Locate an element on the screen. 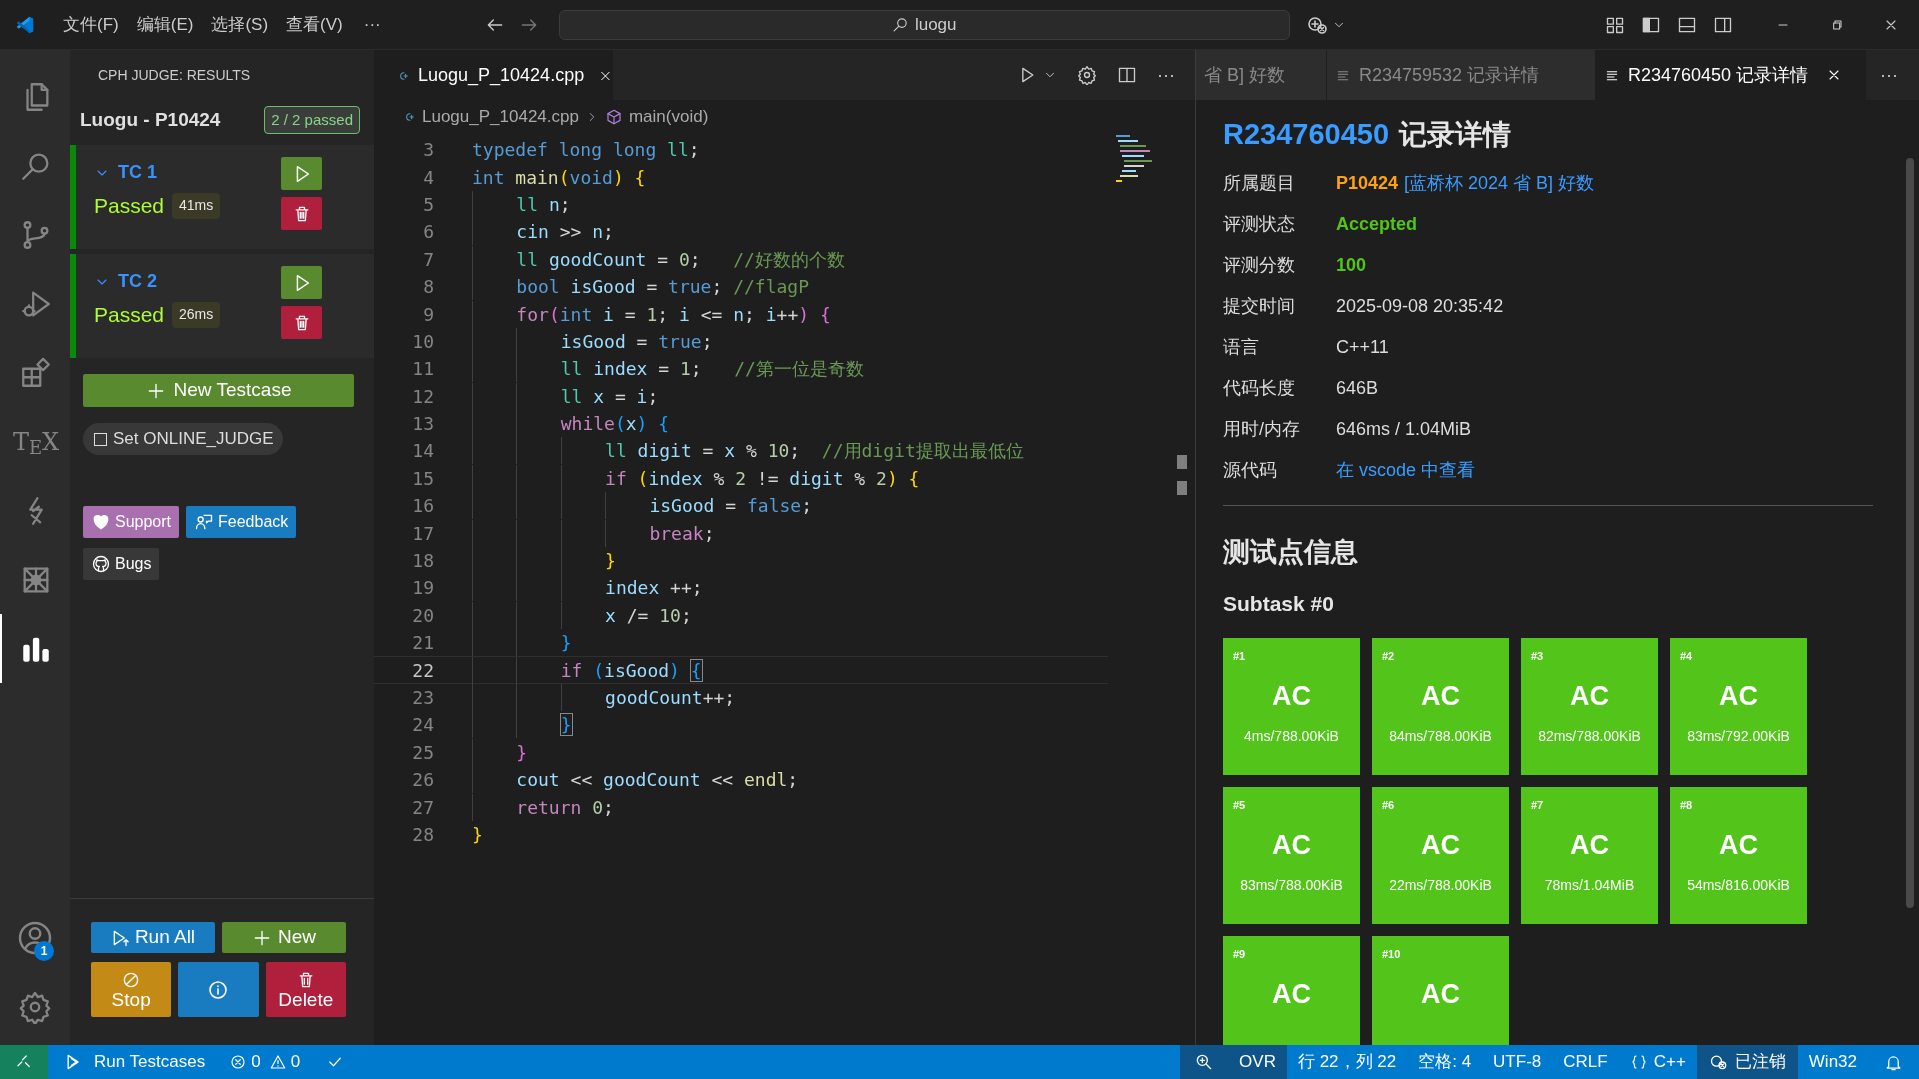 The height and width of the screenshot is (1079, 1919). menu-item: 选择(S) is located at coordinates (240, 24).